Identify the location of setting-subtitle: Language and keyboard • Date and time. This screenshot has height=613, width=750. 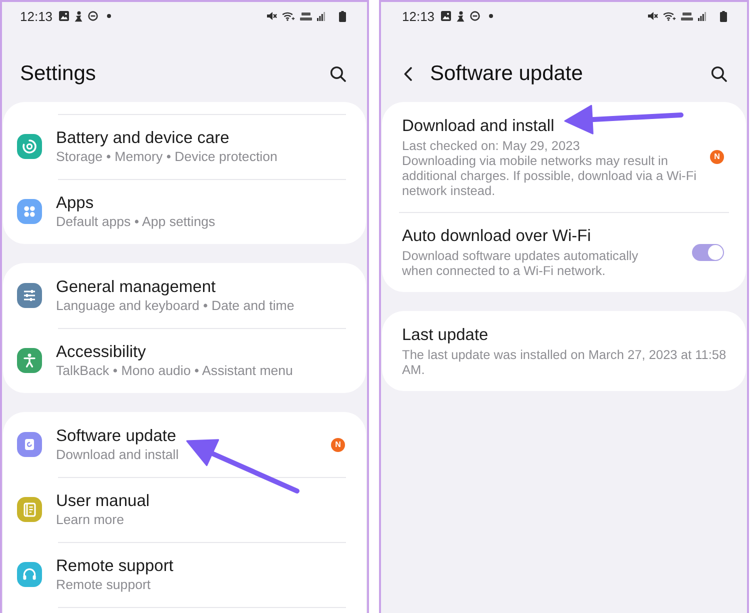
(176, 305).